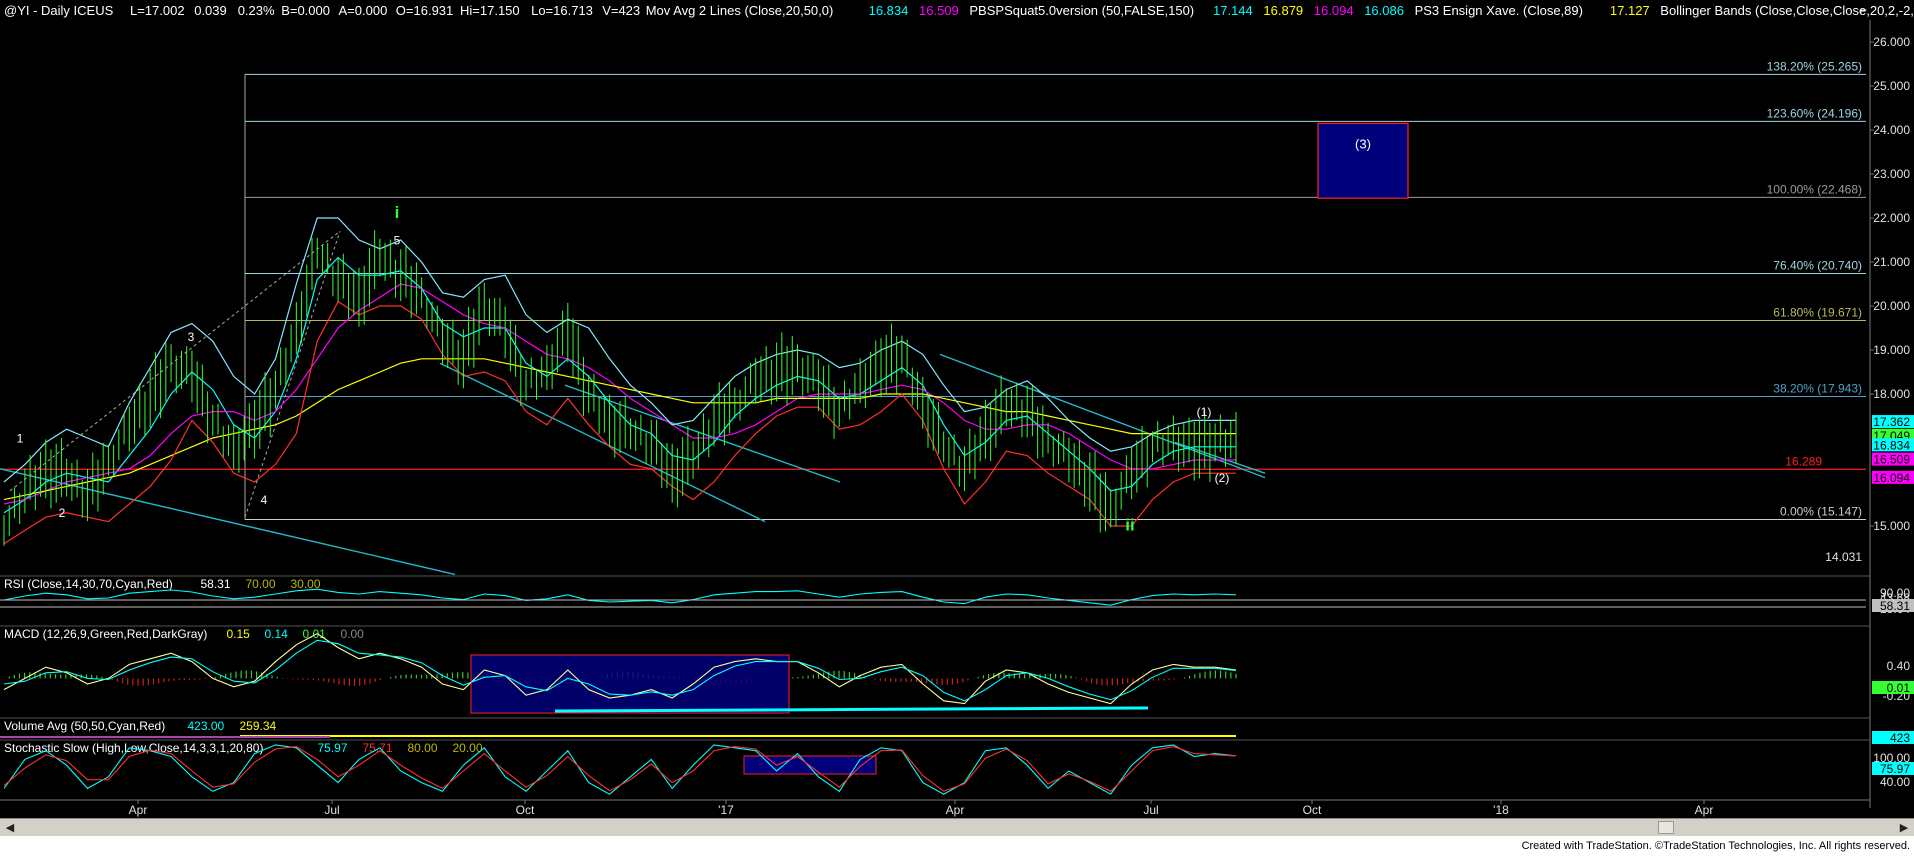 The width and height of the screenshot is (1914, 856). Describe the element at coordinates (1843, 557) in the screenshot. I see `bottom-price-label: 14.031` at that location.